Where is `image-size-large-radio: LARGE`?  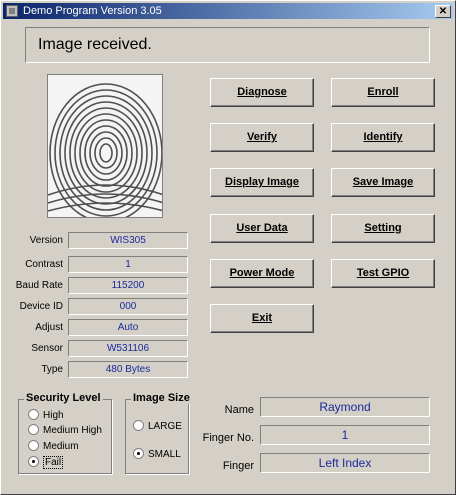
image-size-large-radio: LARGE is located at coordinates (157, 426).